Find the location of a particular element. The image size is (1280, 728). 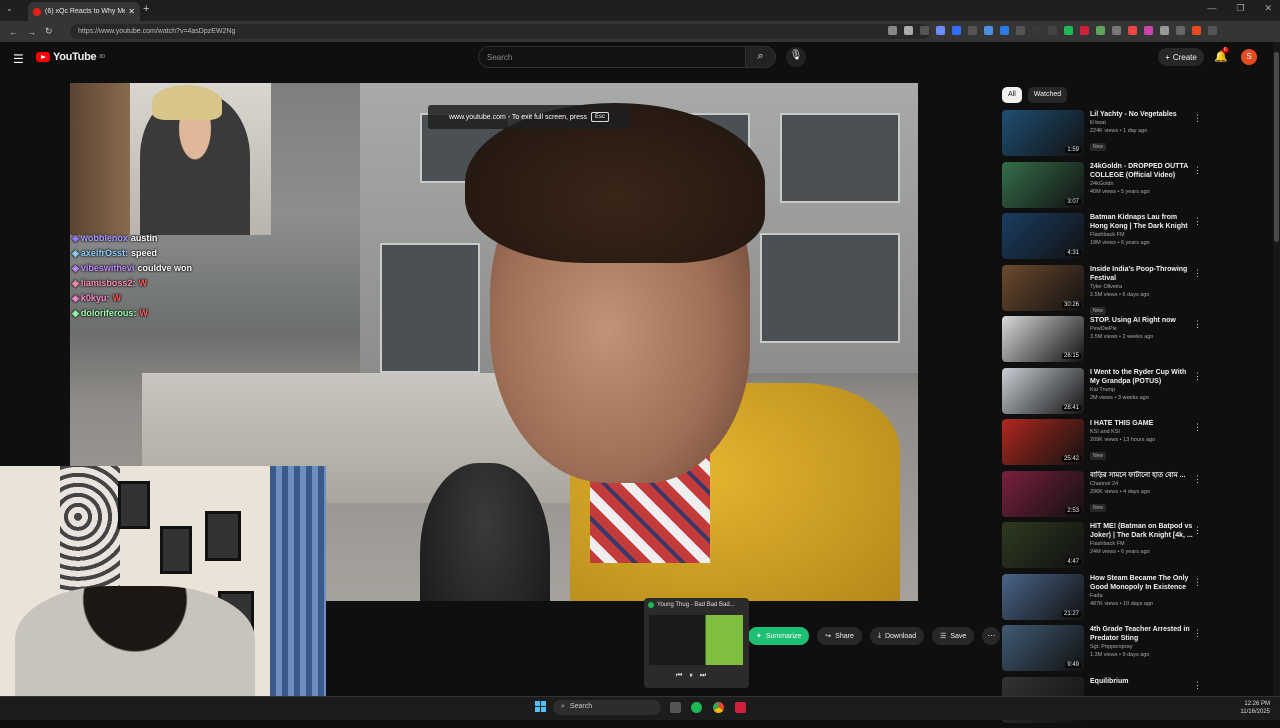

video-thumbnail: 30:26 is located at coordinates (1043, 288).